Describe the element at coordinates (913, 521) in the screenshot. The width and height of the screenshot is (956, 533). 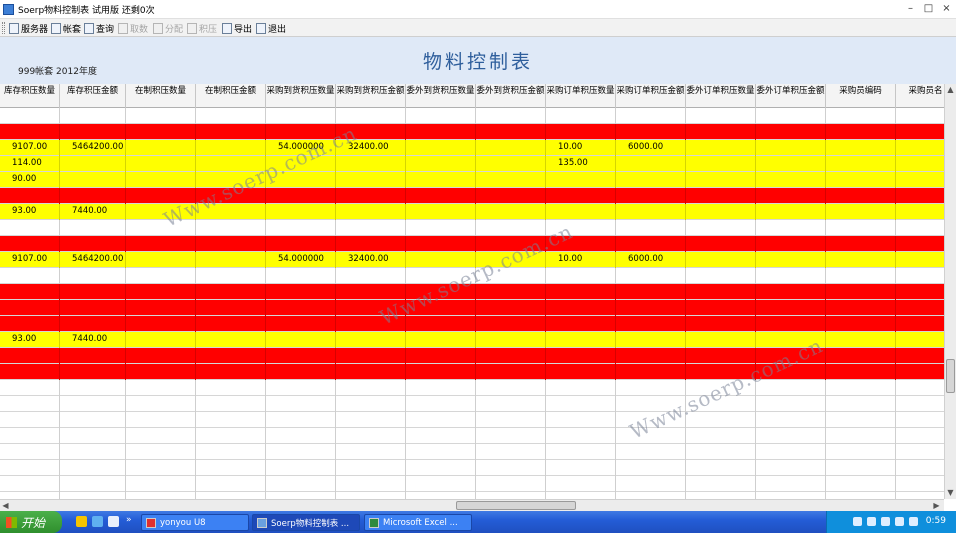
I see `network-icon` at that location.